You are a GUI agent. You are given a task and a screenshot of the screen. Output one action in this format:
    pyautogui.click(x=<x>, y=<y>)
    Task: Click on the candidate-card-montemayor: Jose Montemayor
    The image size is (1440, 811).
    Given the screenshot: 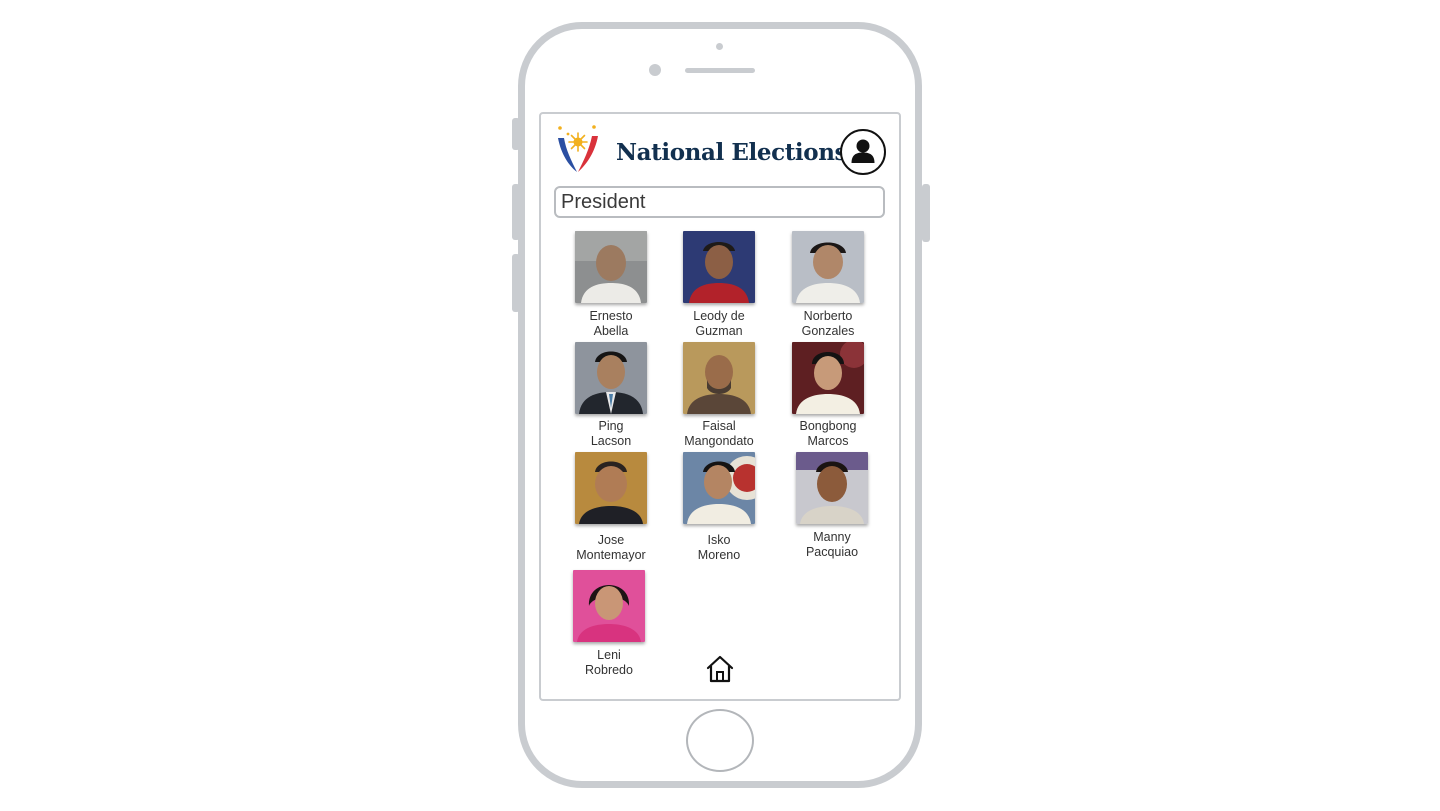 What is the action you would take?
    pyautogui.click(x=611, y=507)
    